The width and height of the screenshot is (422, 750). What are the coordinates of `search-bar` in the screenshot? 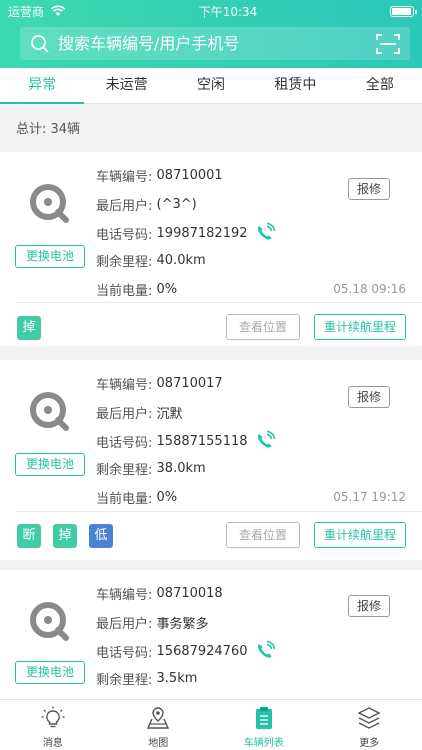 It's located at (215, 43).